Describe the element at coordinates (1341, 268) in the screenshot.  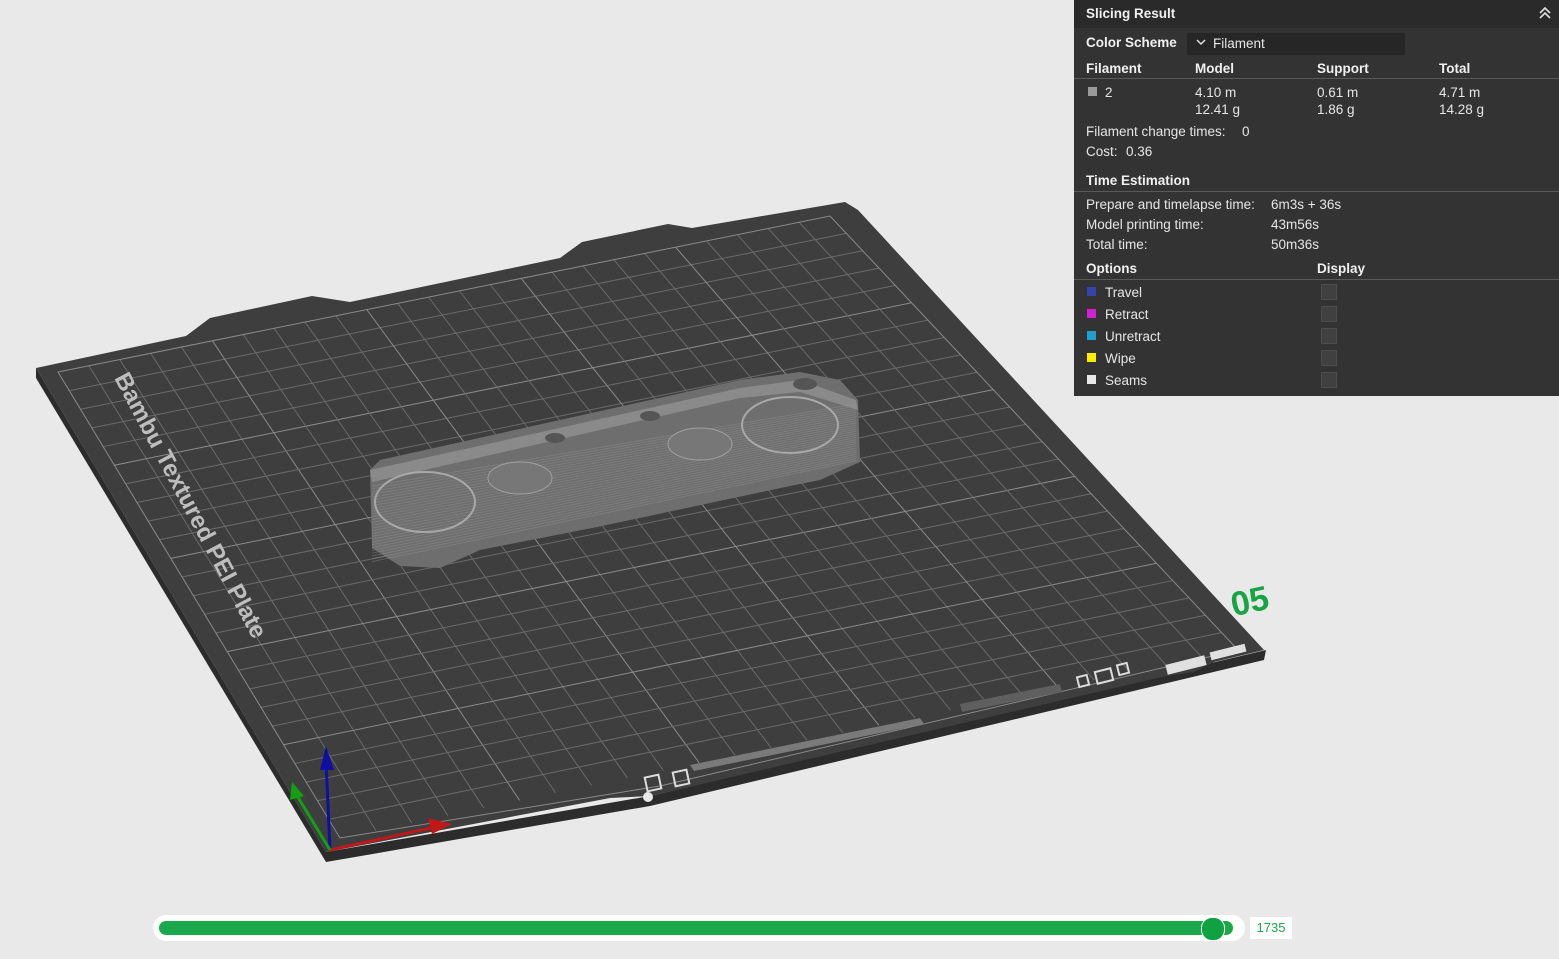
I see `display-header: Display` at that location.